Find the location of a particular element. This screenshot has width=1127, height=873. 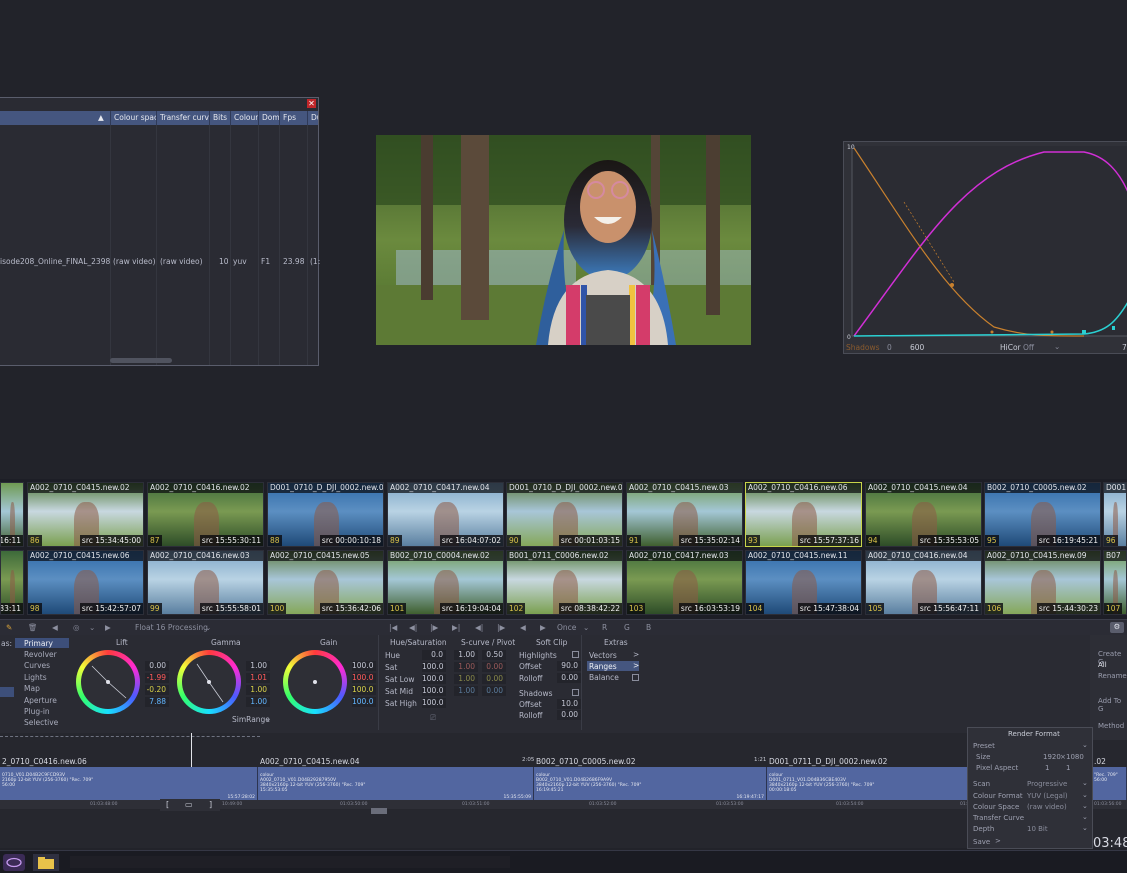

clip-thumbnail: A002_0710_C0416.new.06 93 src 15:57:37:16 is located at coordinates (803, 514).